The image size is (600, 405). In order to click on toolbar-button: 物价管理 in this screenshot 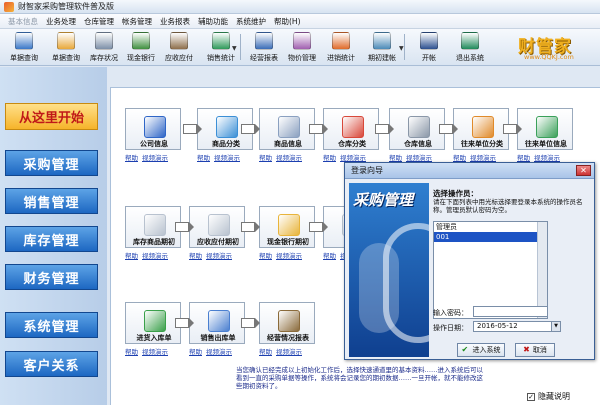, I will do `click(302, 47)`.